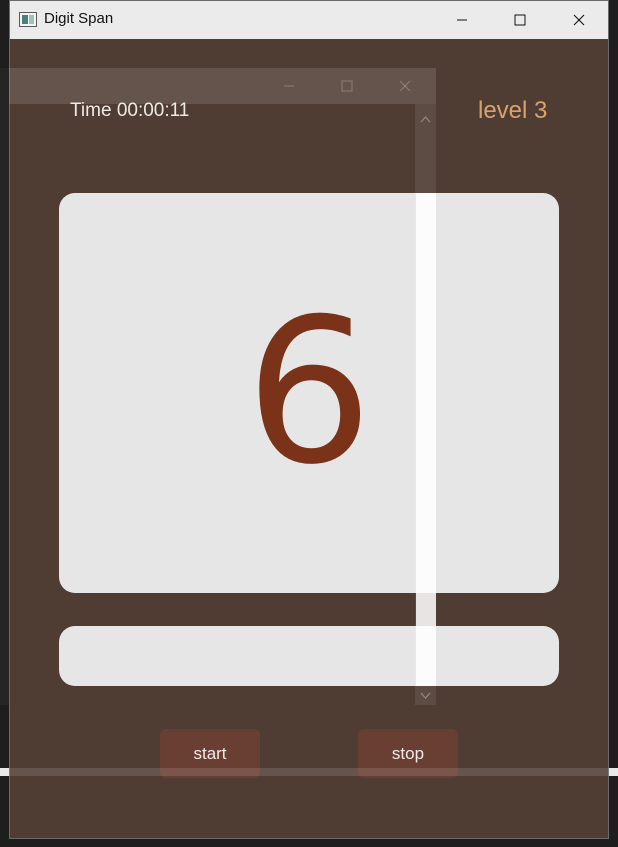 This screenshot has height=847, width=618. I want to click on elapsed-time: Time 00:00:11, so click(129, 111).